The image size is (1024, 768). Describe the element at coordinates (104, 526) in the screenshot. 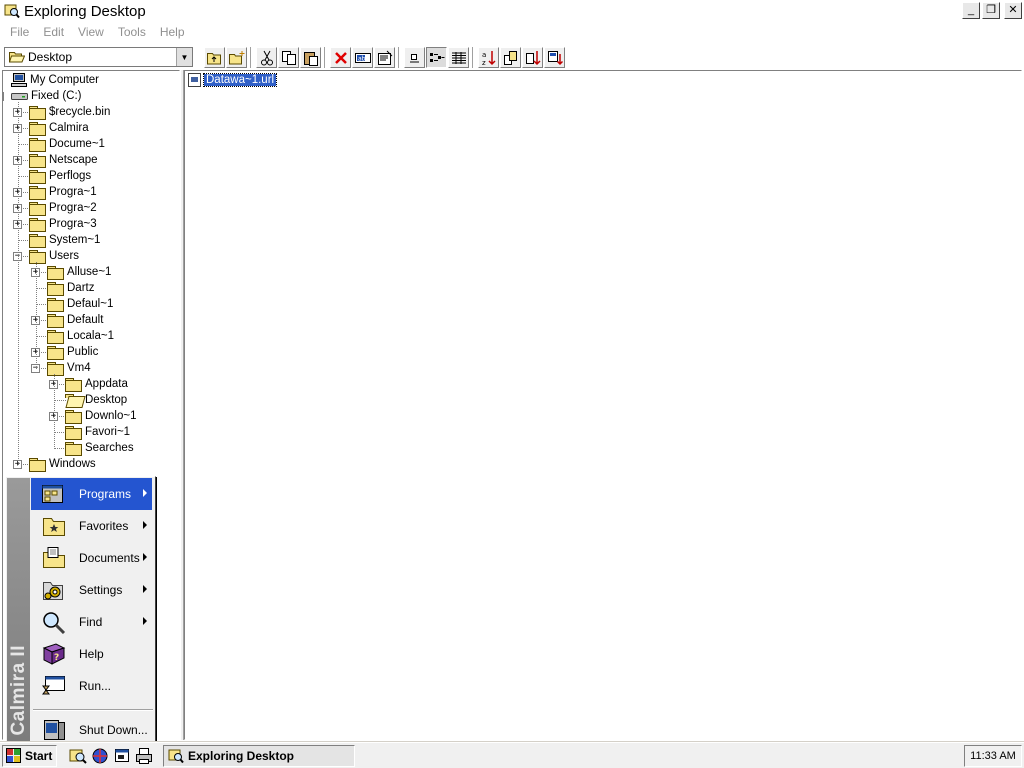

I see `start-menu-item-label: Favorites` at that location.